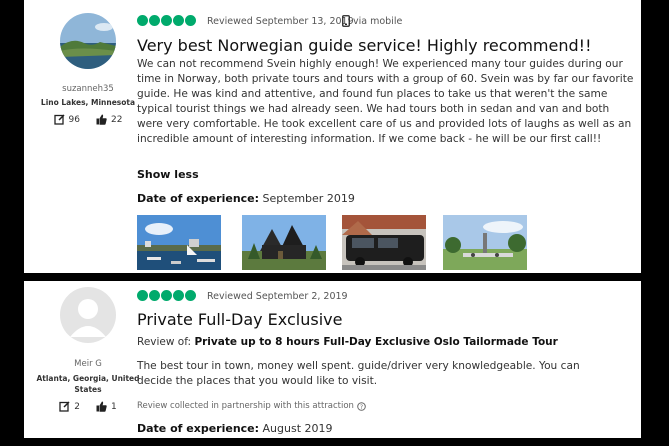 Image resolution: width=669 pixels, height=446 pixels. What do you see at coordinates (88, 364) in the screenshot?
I see `reviewer-username: Meir G` at bounding box center [88, 364].